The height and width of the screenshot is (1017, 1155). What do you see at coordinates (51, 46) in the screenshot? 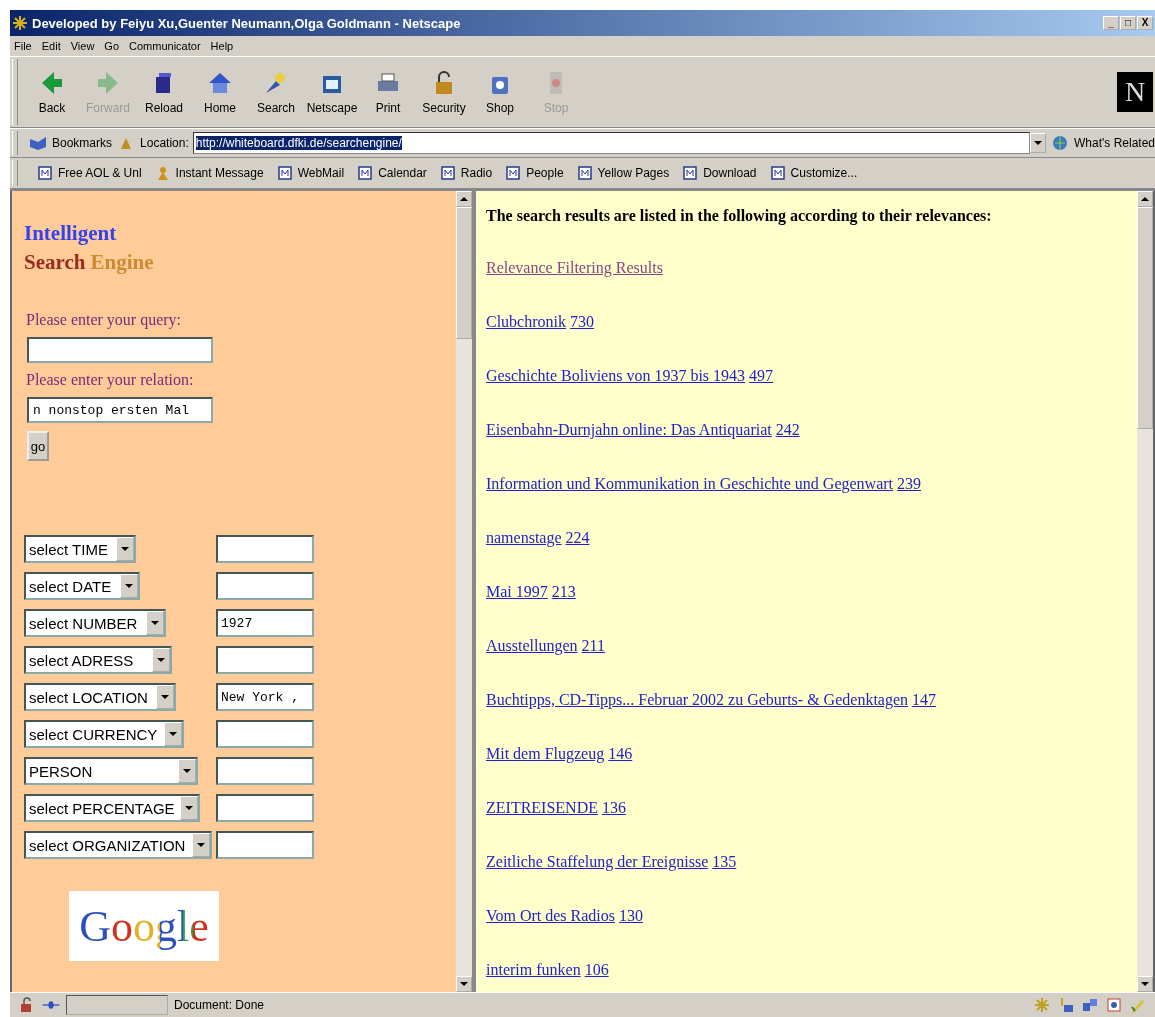
I see `menu-item: Edit` at bounding box center [51, 46].